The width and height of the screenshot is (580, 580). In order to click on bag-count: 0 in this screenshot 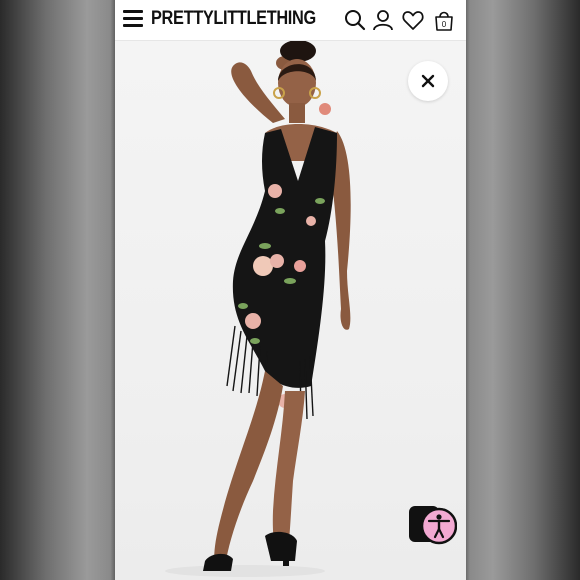, I will do `click(444, 24)`.